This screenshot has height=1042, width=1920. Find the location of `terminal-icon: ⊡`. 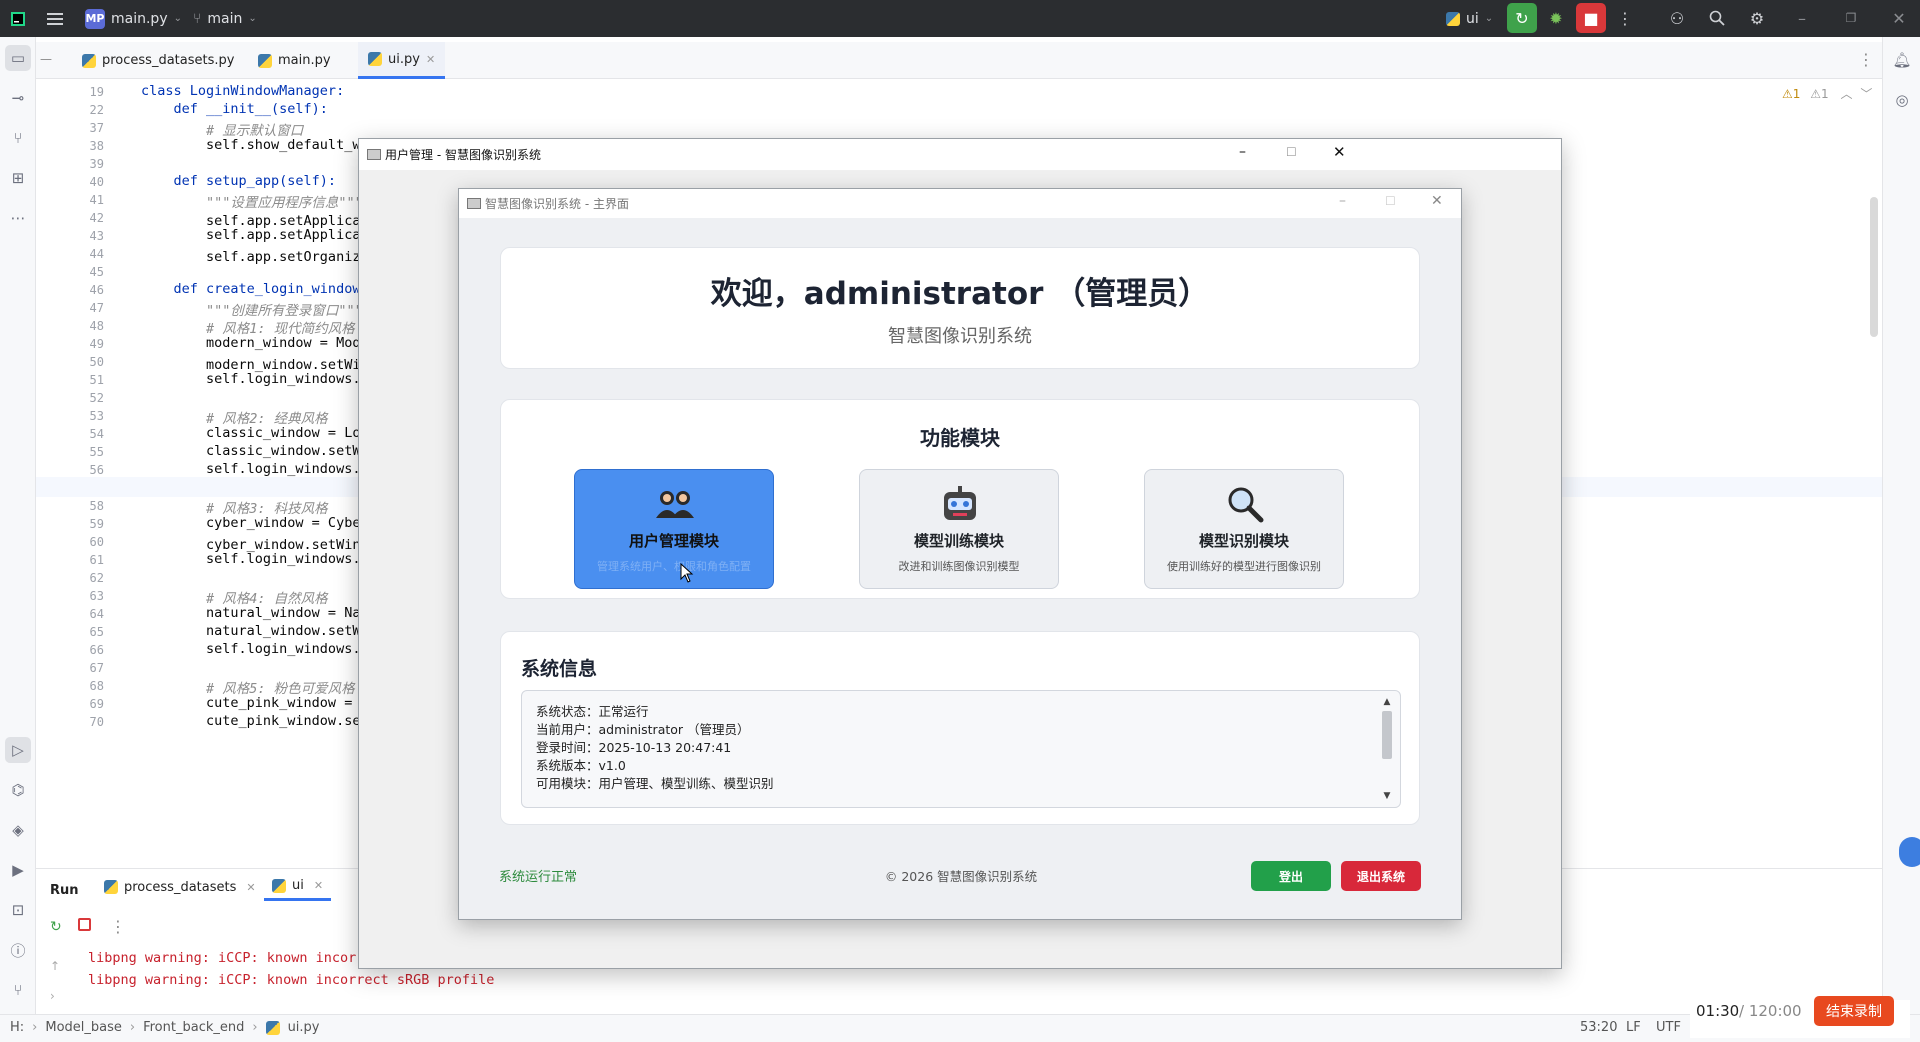

terminal-icon: ⊡ is located at coordinates (18, 910).